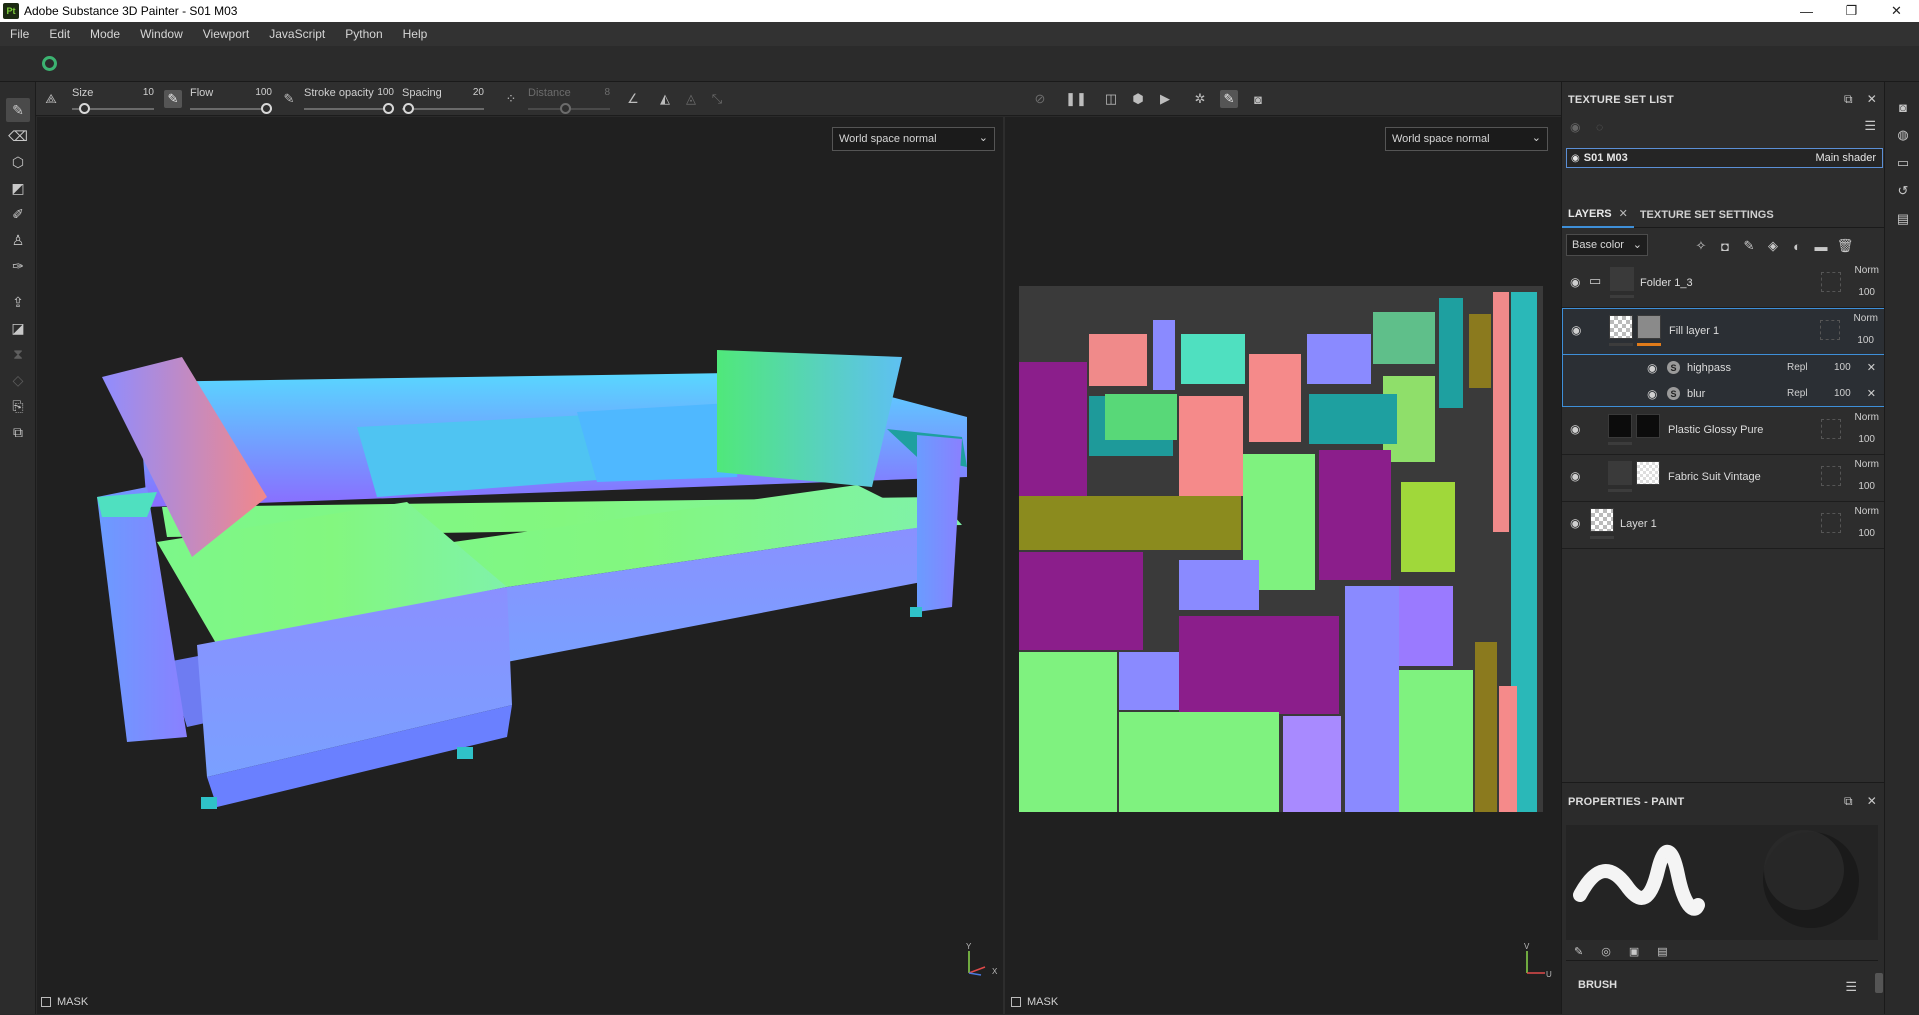 The height and width of the screenshot is (1015, 1919). Describe the element at coordinates (1723, 478) in the screenshot. I see `layer-row: ◉ Fabric Suit Vintage Norm 100` at that location.